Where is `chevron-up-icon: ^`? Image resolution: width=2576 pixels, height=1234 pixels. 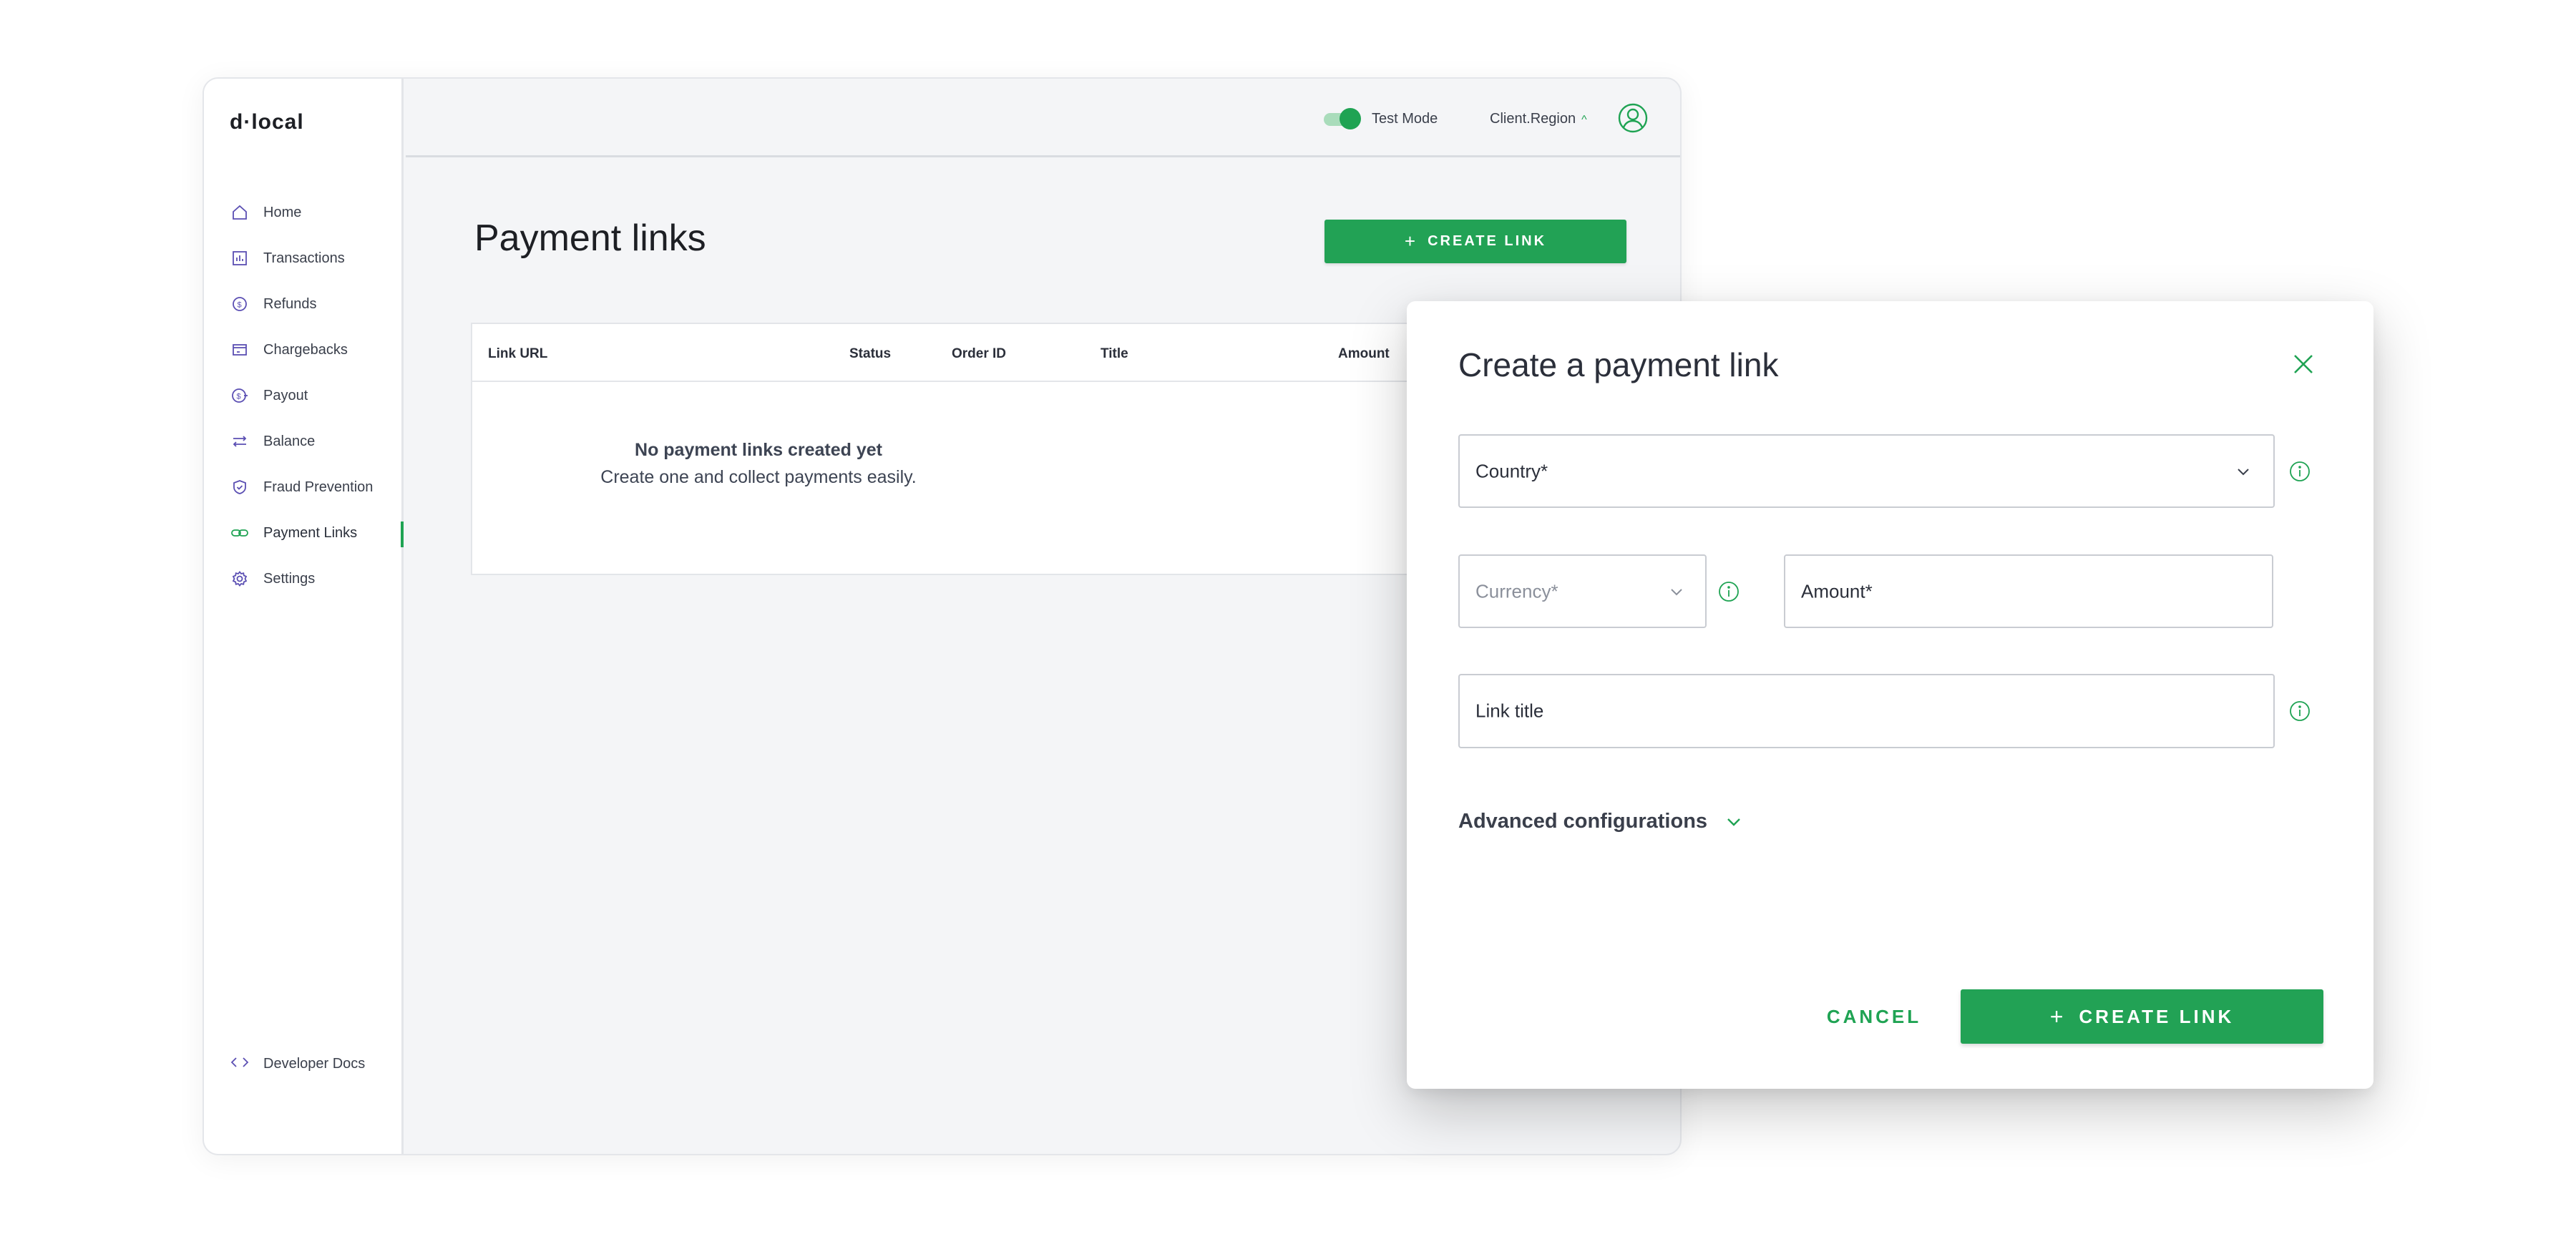
chevron-up-icon: ^ is located at coordinates (1584, 120).